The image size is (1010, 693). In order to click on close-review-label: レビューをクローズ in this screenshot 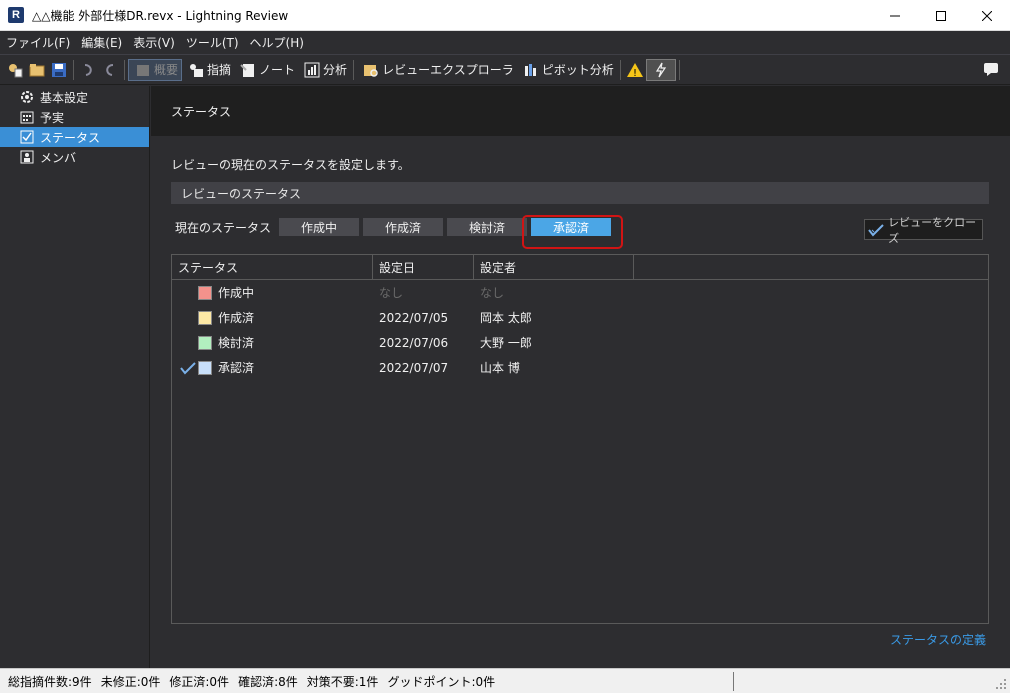, I will do `click(932, 230)`.